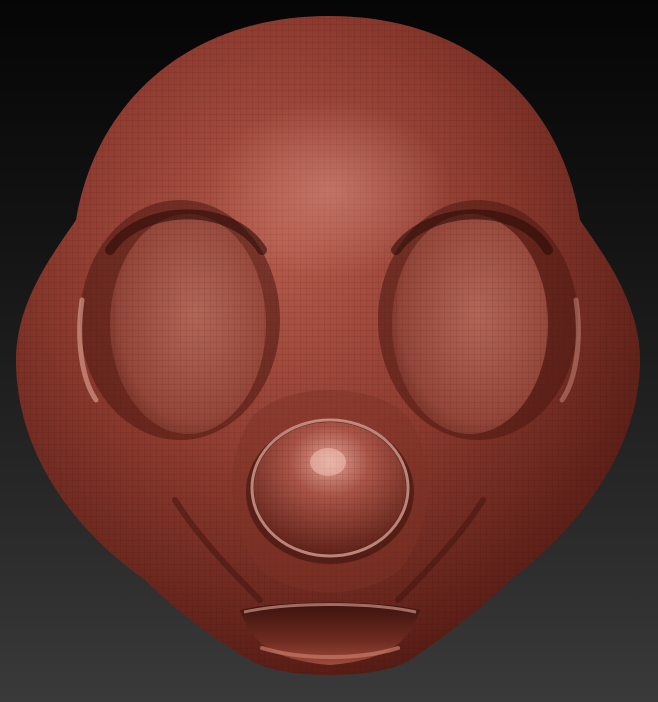  I want to click on nose, so click(330, 491).